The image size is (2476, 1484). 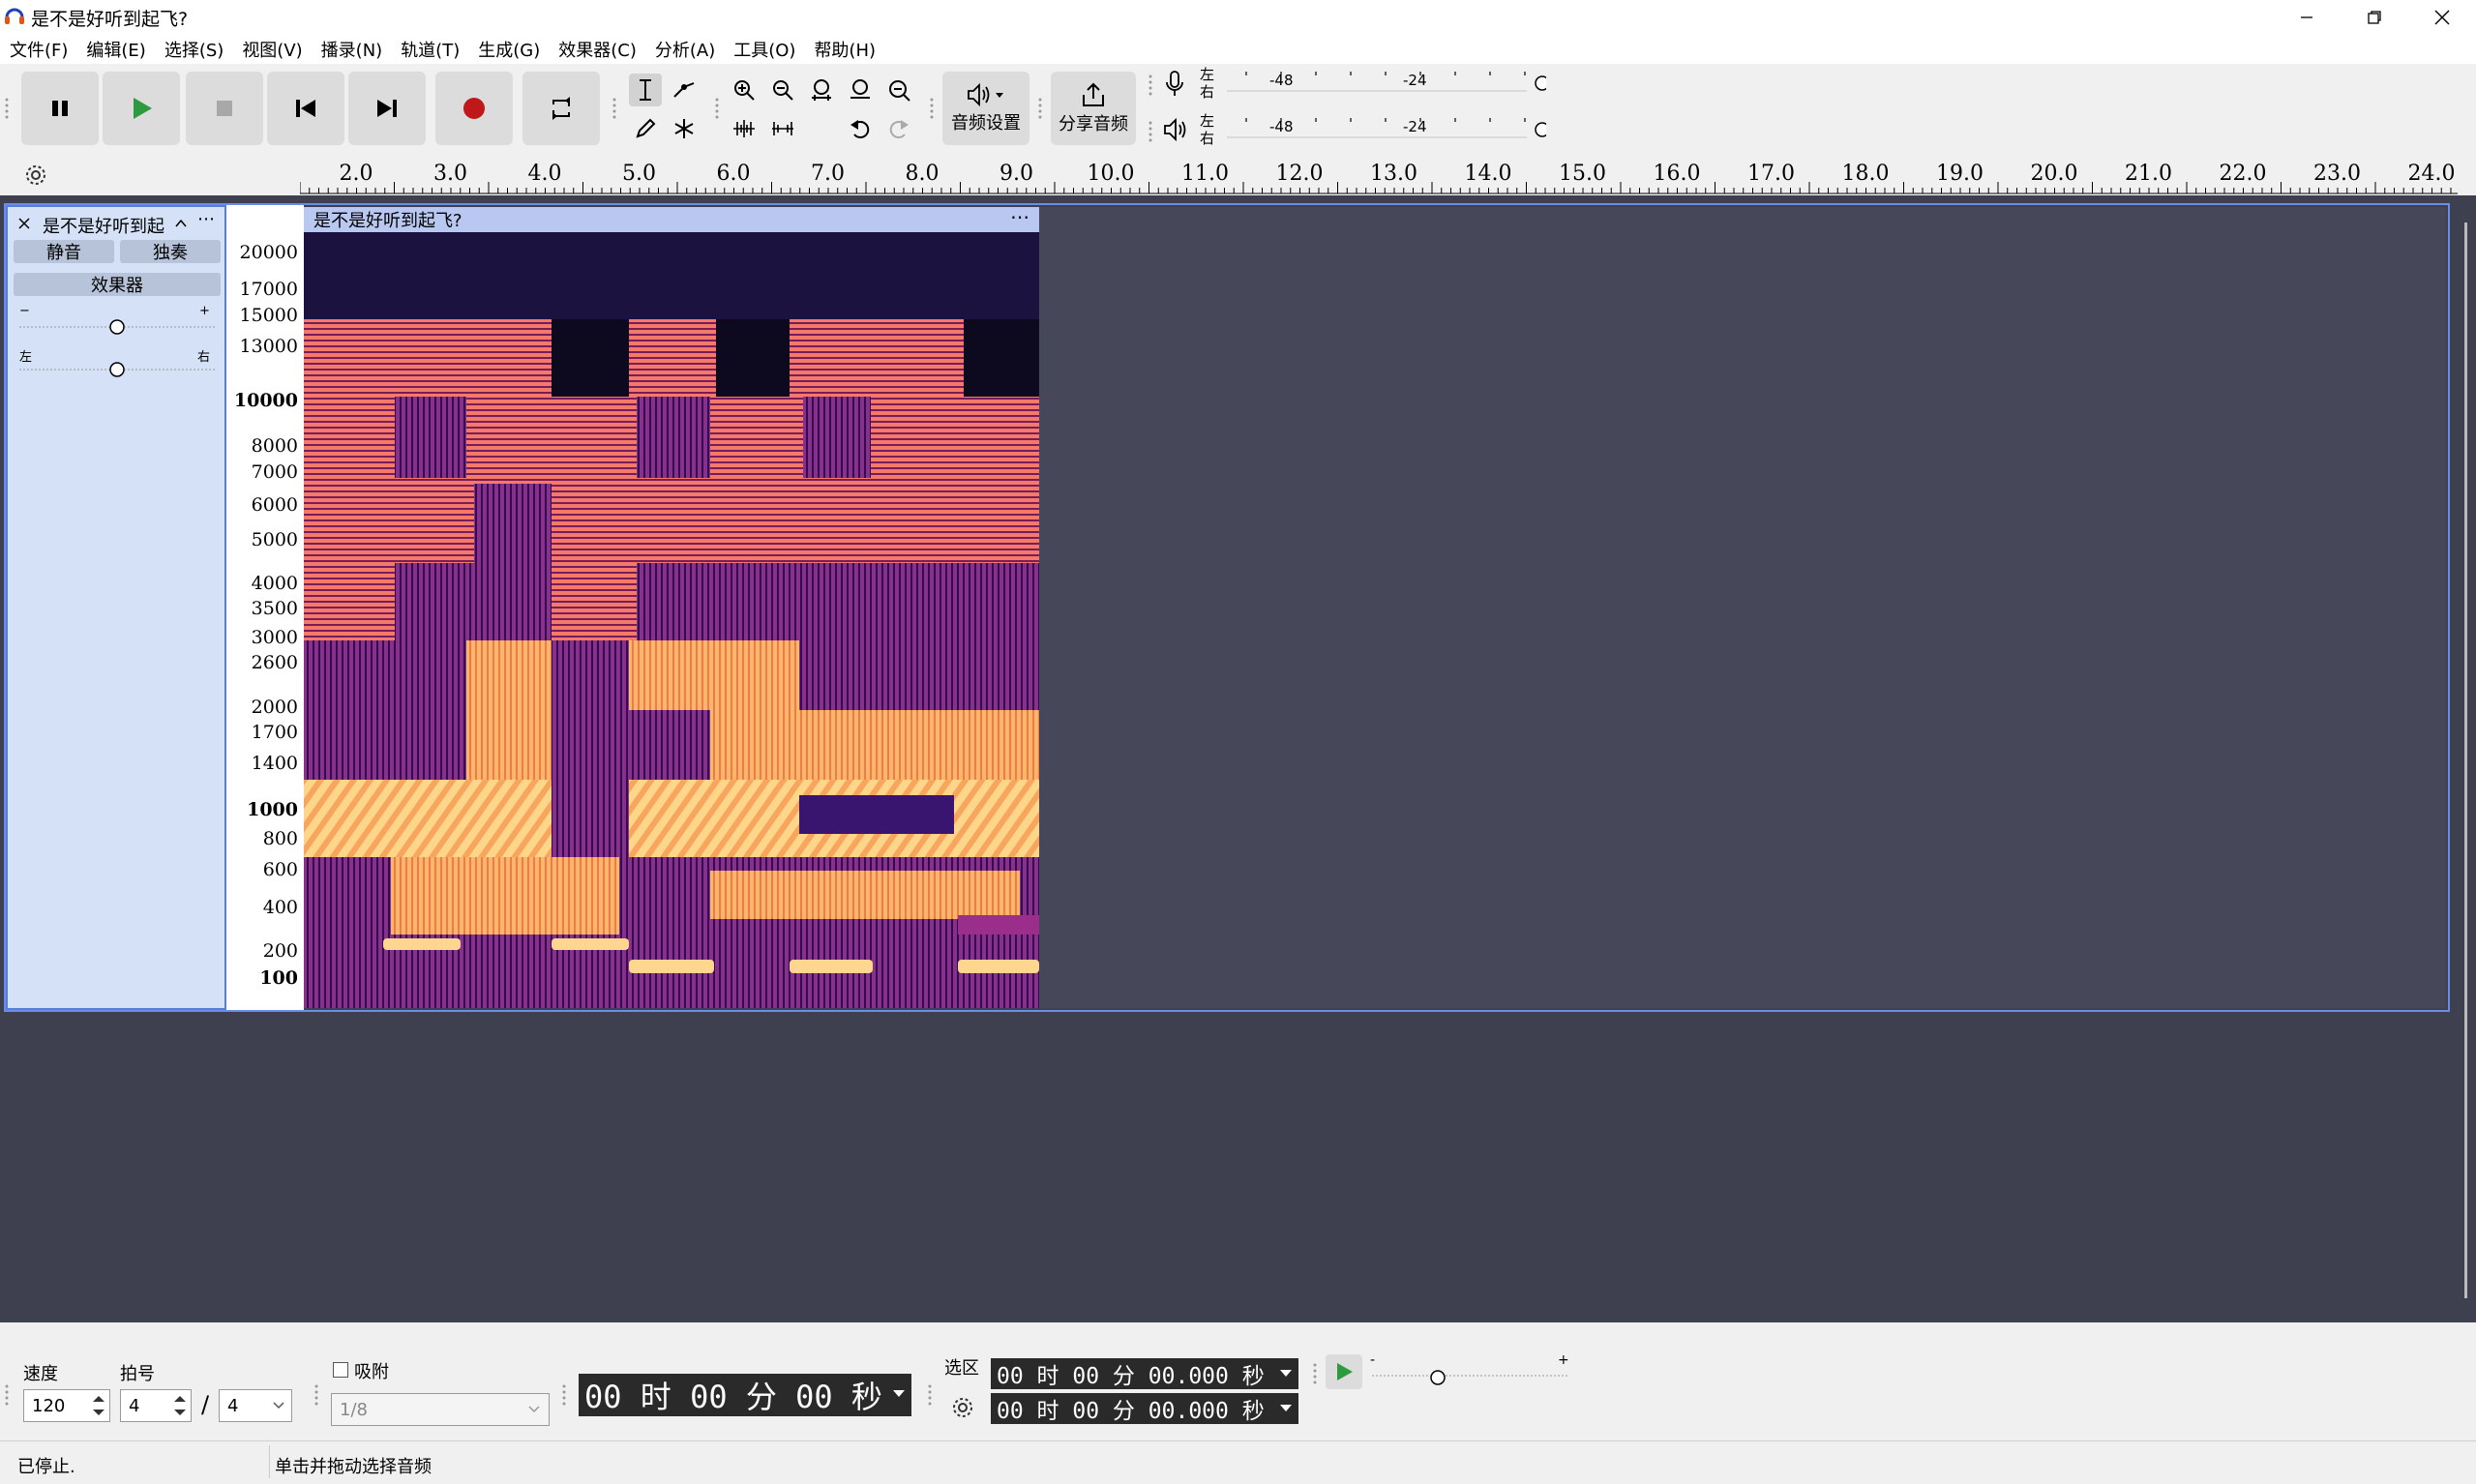 What do you see at coordinates (274, 539) in the screenshot?
I see `frequency-label: 5000` at bounding box center [274, 539].